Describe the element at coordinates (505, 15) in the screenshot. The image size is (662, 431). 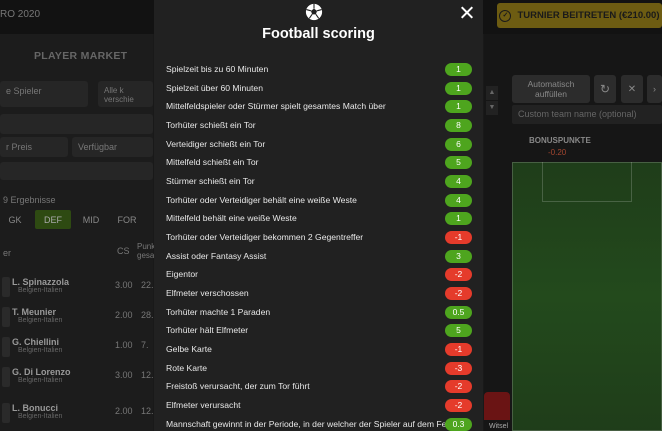
I see `check-circle-icon: ✓` at that location.